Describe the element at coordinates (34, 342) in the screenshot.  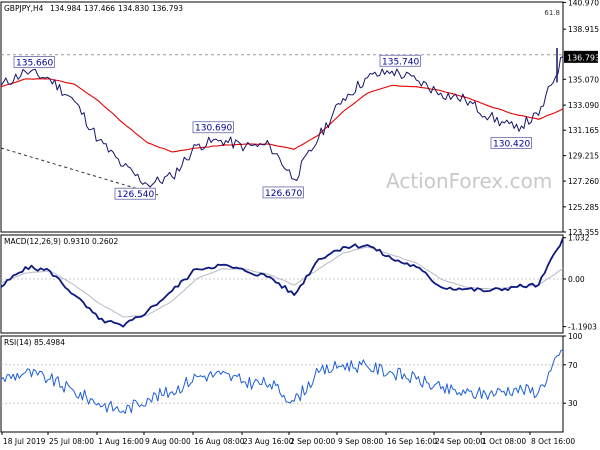
I see `rsi-title: RSI(14) 85.4984` at that location.